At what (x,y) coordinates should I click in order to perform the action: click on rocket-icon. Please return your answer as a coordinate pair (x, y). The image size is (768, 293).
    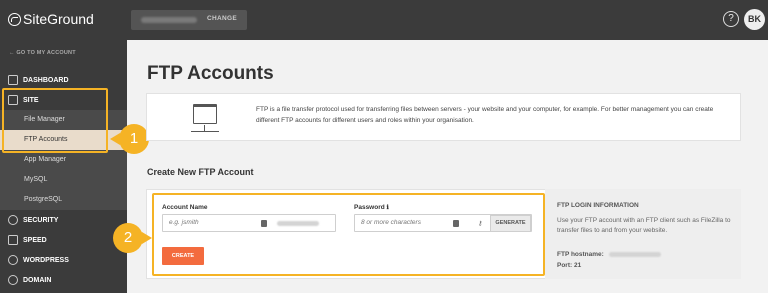
    Looking at the image, I should click on (13, 240).